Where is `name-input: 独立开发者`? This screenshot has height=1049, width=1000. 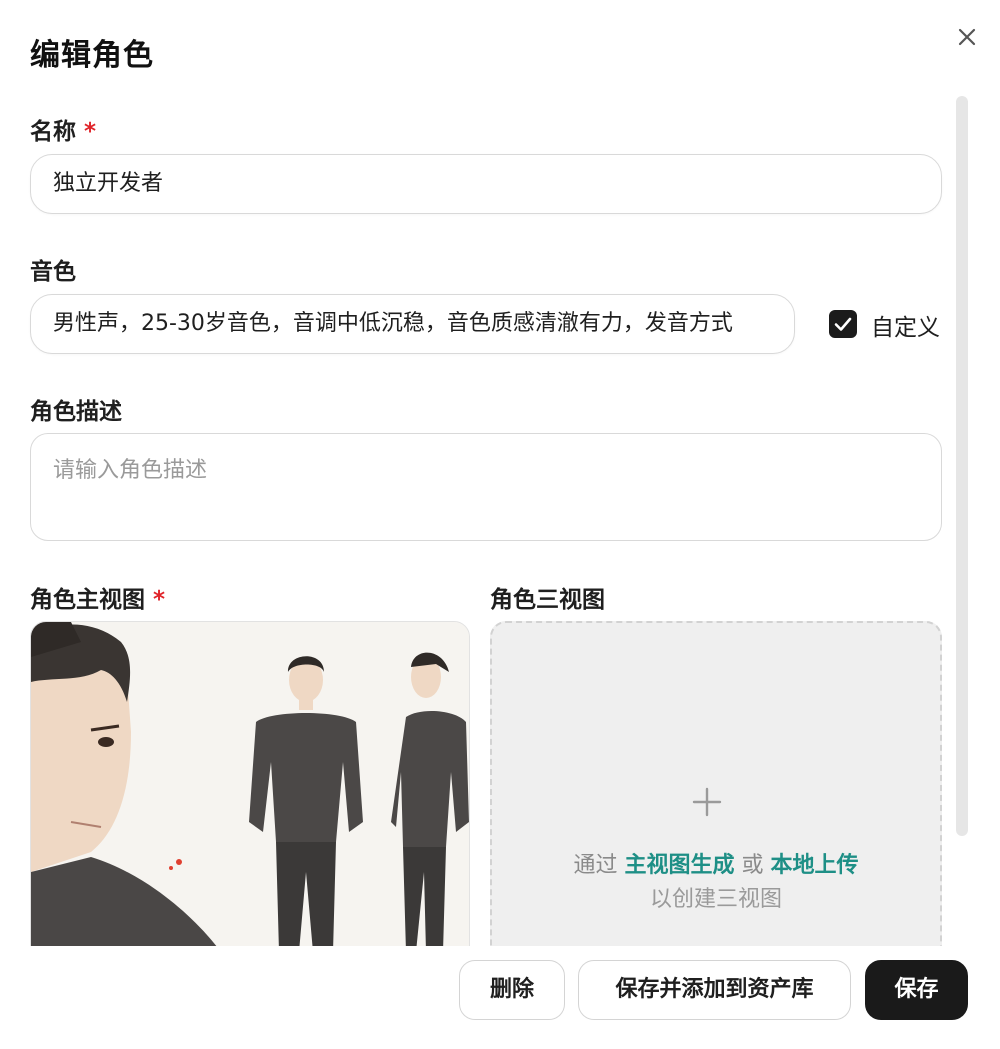 name-input: 独立开发者 is located at coordinates (486, 184).